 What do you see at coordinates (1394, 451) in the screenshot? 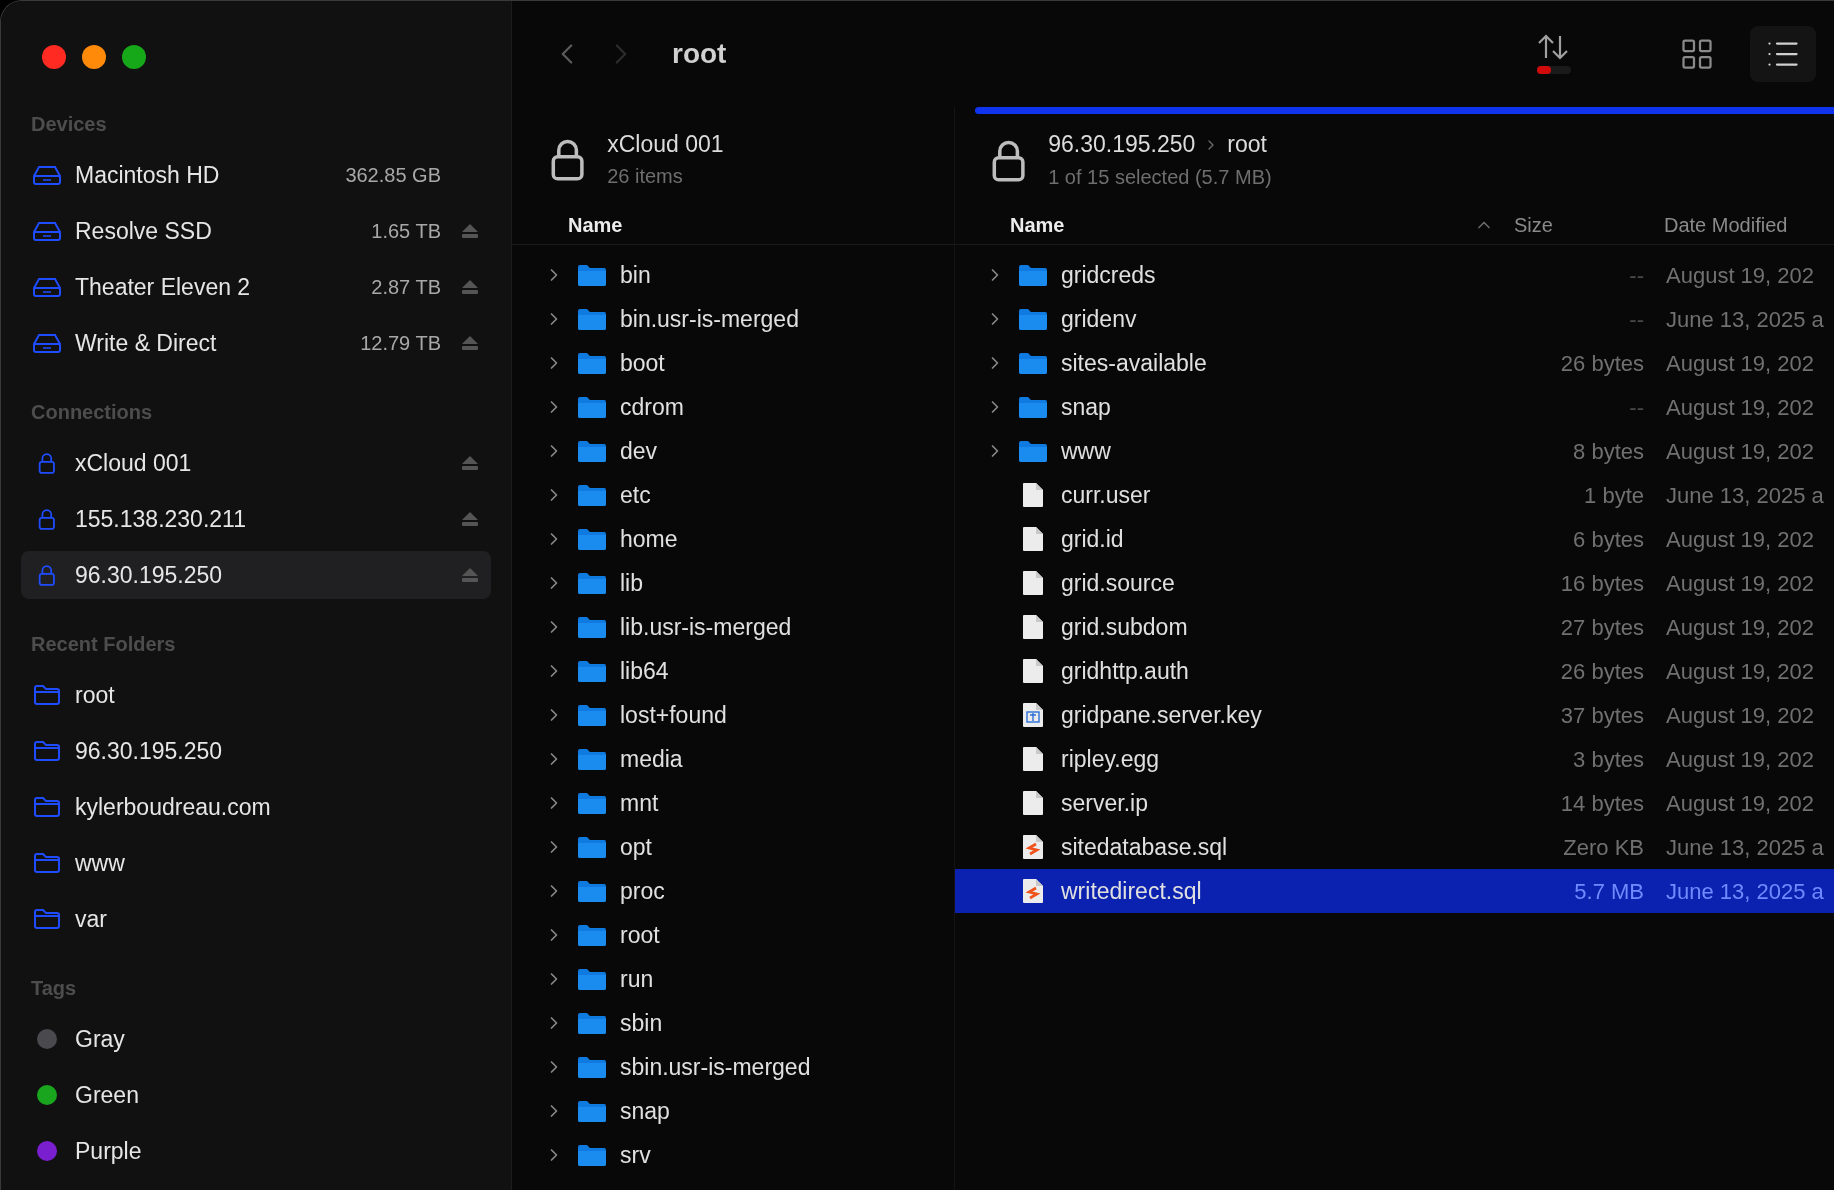
I see `file-row: www 8 bytes August 19, 202` at bounding box center [1394, 451].